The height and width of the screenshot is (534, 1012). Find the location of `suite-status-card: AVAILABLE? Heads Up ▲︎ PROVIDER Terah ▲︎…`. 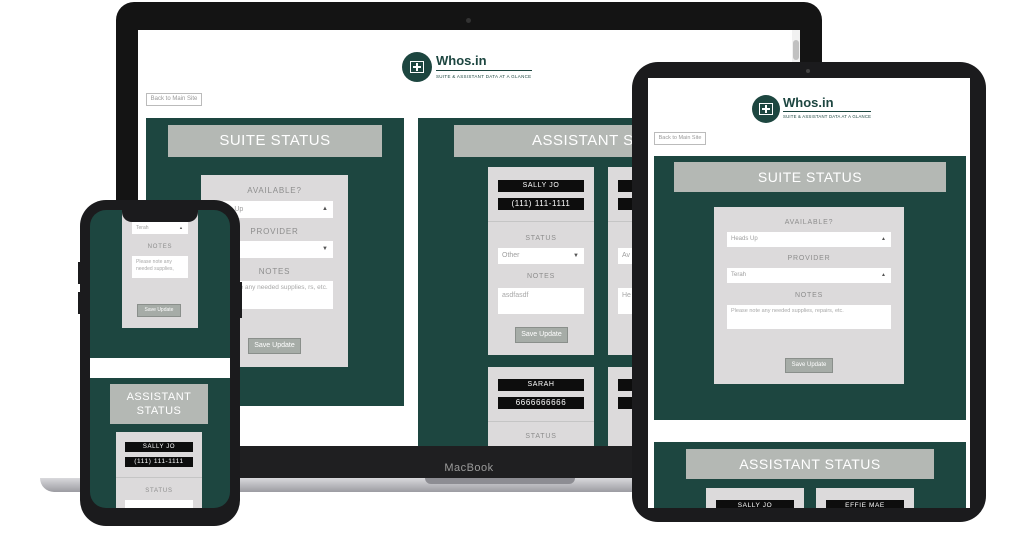

suite-status-card: AVAILABLE? Heads Up ▲︎ PROVIDER Terah ▲︎… is located at coordinates (809, 295).